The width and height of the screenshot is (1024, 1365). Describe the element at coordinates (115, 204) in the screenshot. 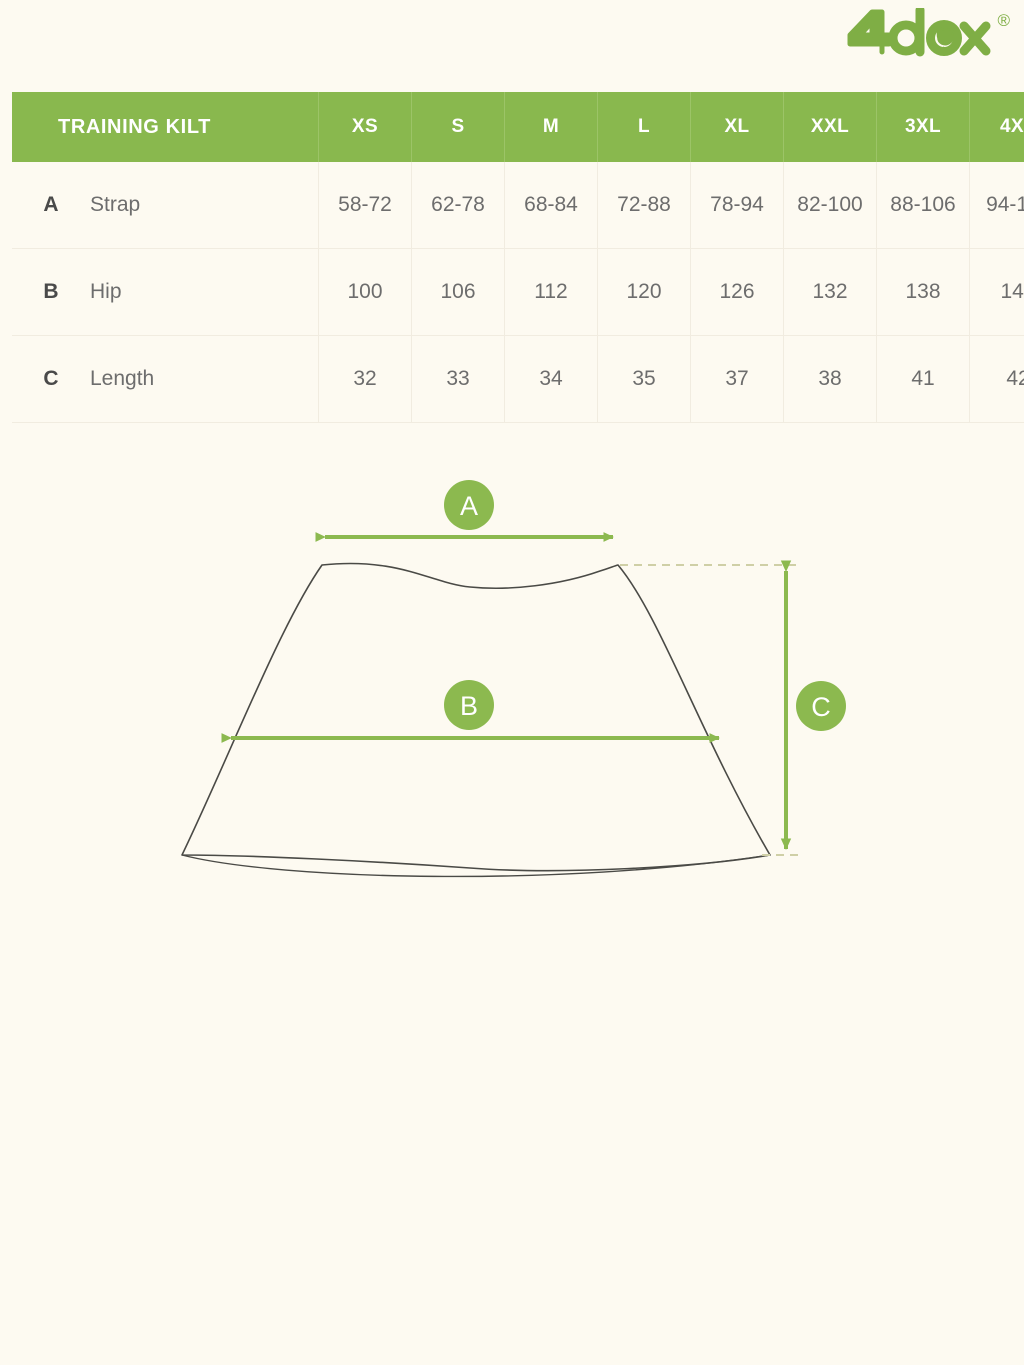

I see `row-name: Strap` at that location.